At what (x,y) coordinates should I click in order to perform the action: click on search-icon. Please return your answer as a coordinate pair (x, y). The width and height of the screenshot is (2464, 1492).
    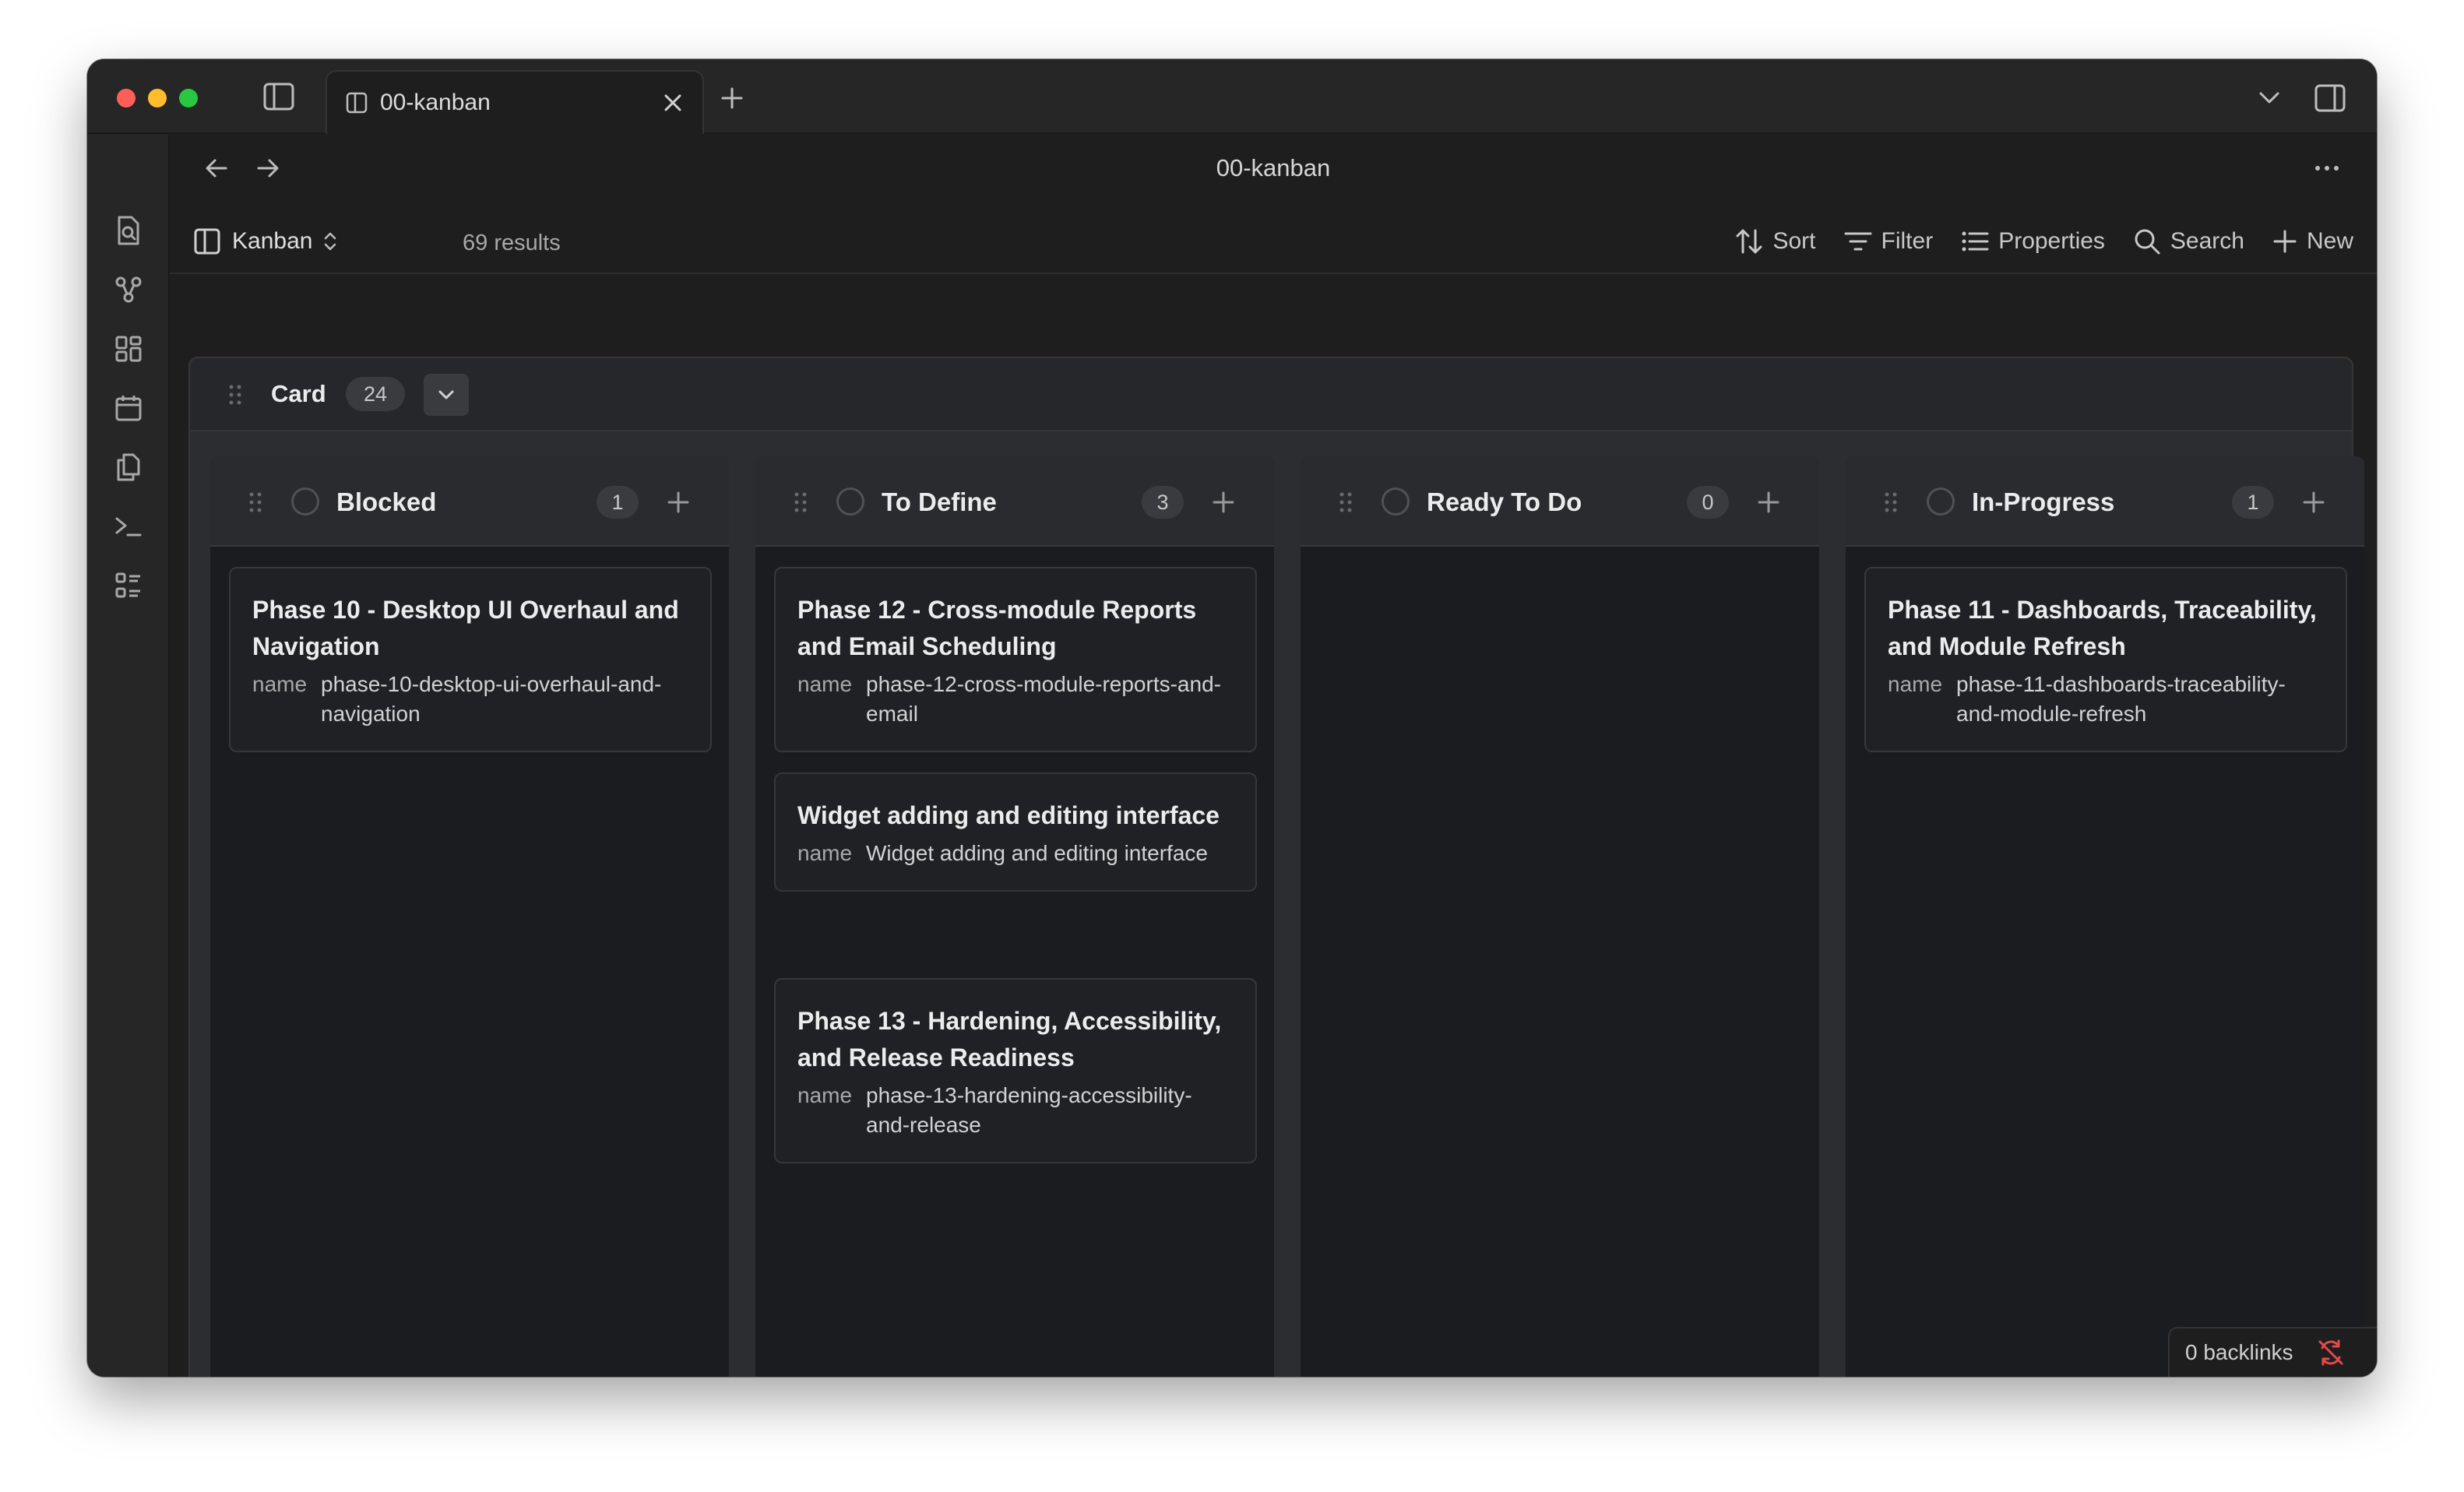
    Looking at the image, I should click on (2147, 241).